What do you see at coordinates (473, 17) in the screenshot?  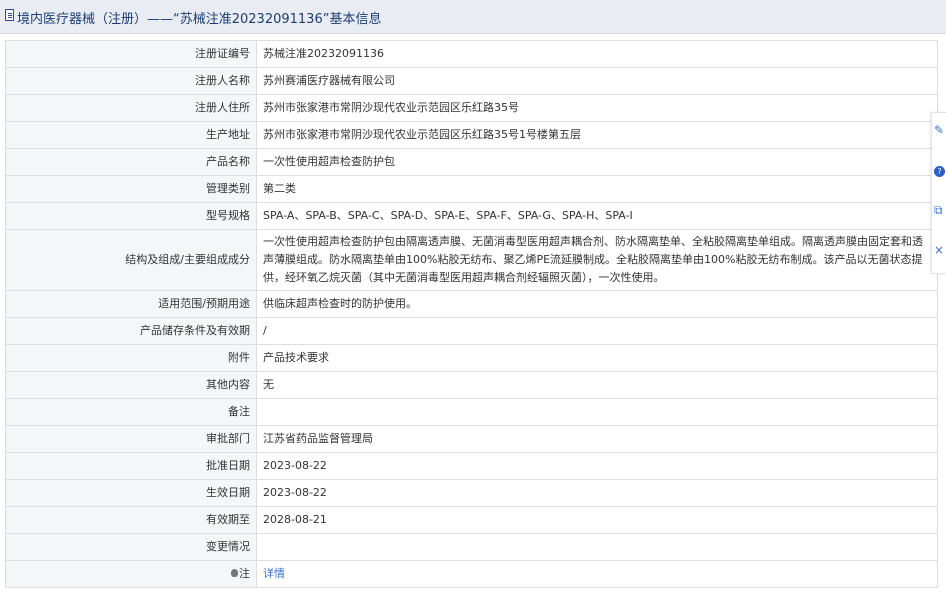 I see `title-bar: 境内医疗器械（注册）——“苏械注准20232091136”基本信息` at bounding box center [473, 17].